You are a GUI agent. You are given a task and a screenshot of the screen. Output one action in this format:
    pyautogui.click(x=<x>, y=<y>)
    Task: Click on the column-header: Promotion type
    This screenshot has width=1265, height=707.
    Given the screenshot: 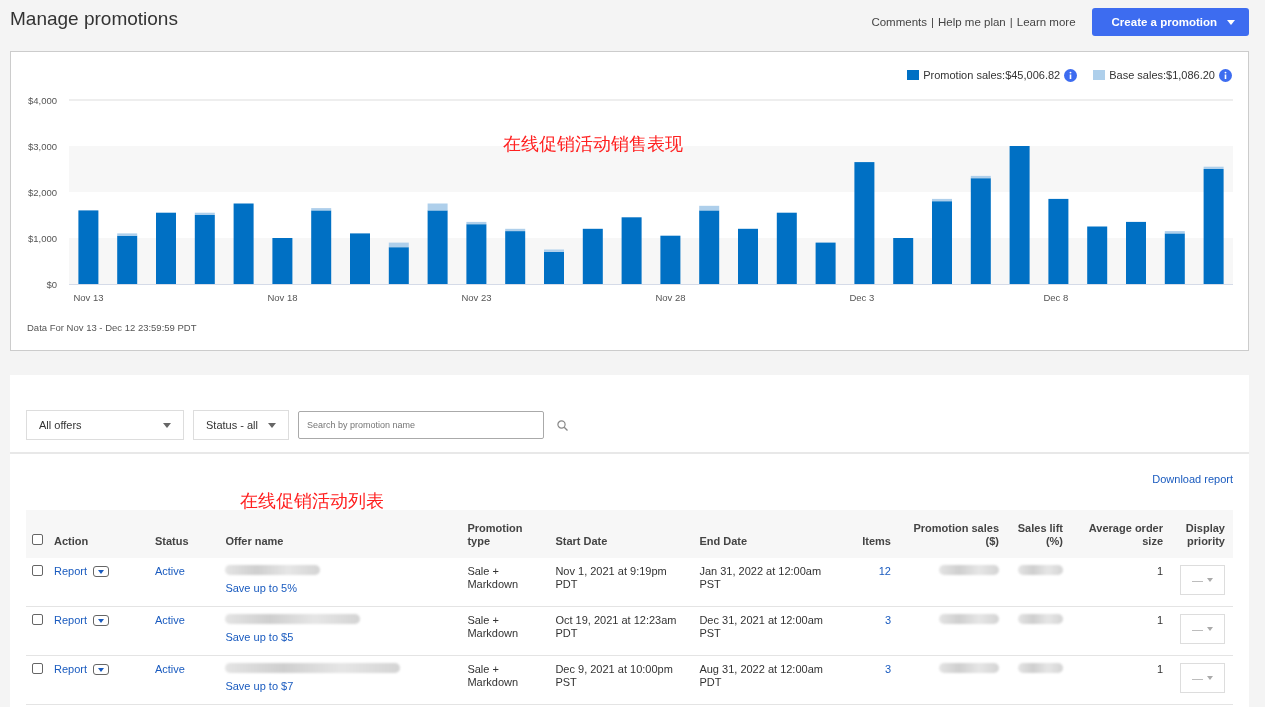 What is the action you would take?
    pyautogui.click(x=503, y=534)
    